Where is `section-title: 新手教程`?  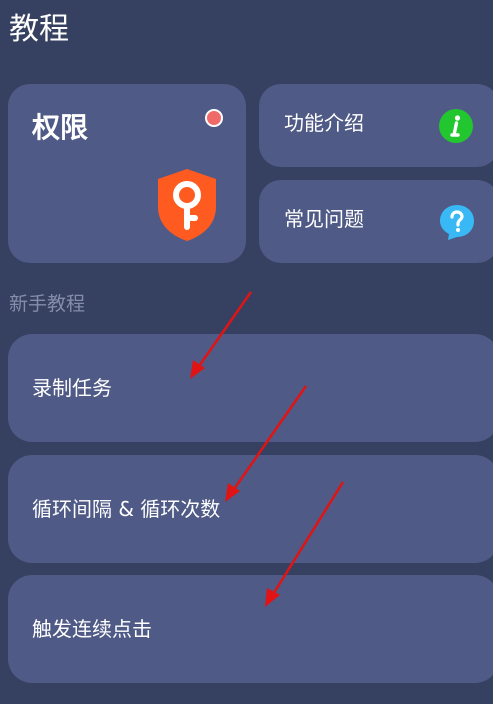
section-title: 新手教程 is located at coordinates (47, 304).